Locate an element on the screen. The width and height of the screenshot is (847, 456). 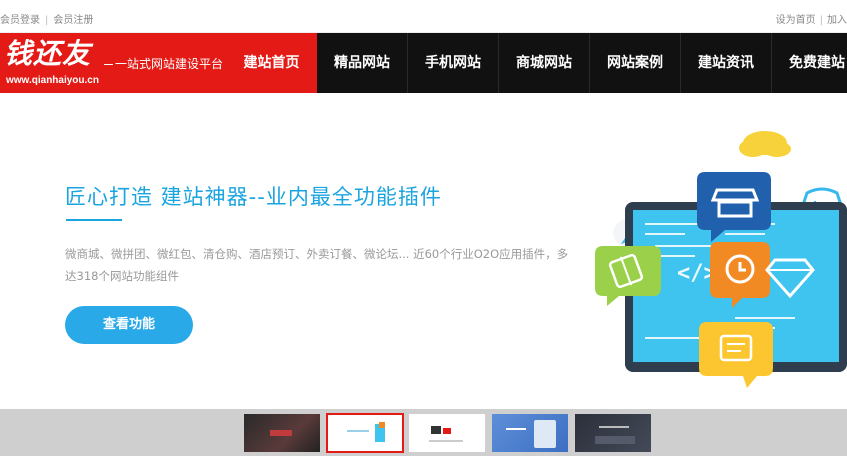
logo-brand-text: 钱还友 is located at coordinates (48, 53).